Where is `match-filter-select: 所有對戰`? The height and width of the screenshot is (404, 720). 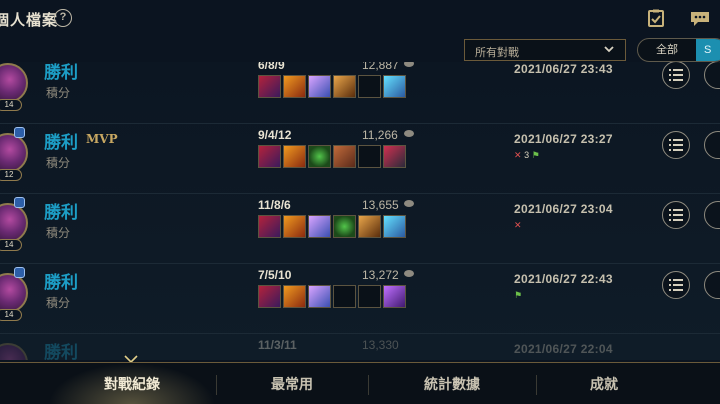
match-filter-select: 所有對戰 is located at coordinates (545, 50).